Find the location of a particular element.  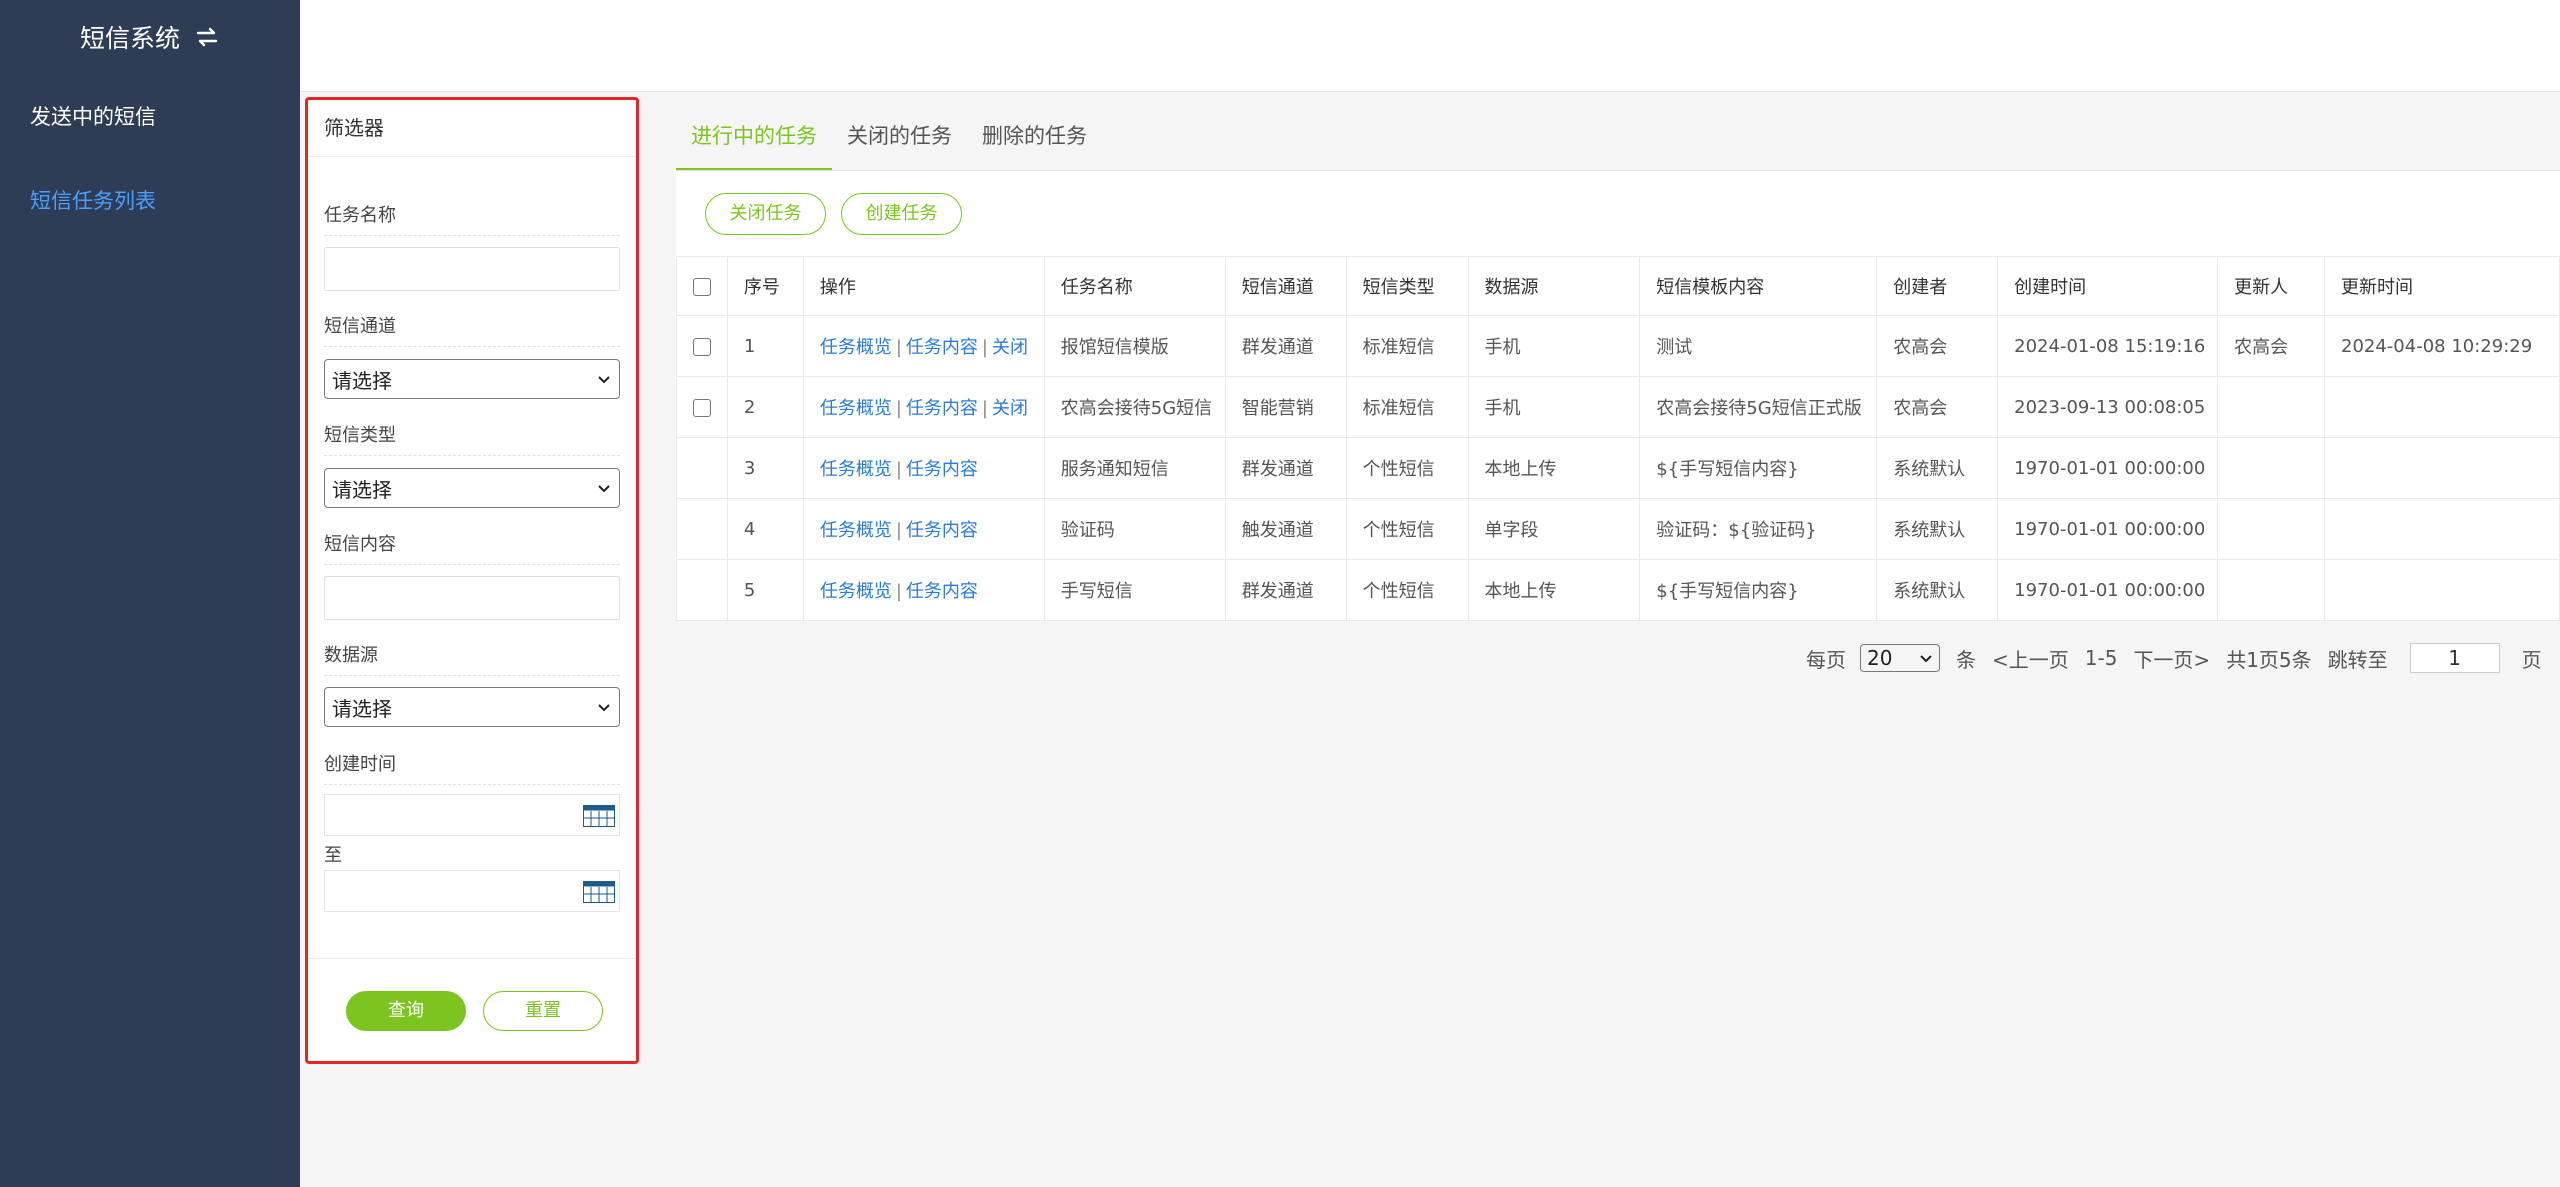

col-header-source: 数据源 is located at coordinates (1554, 286).